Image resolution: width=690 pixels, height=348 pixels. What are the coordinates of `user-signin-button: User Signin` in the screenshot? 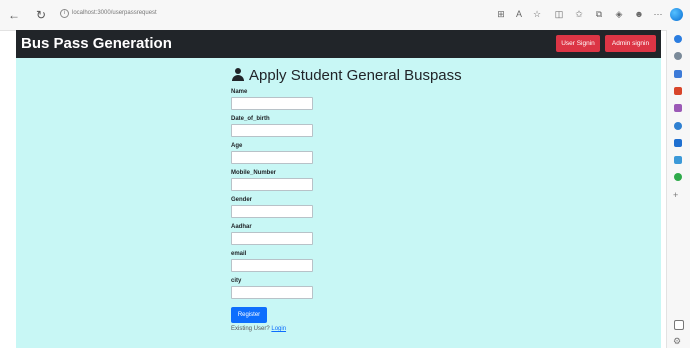 It's located at (578, 43).